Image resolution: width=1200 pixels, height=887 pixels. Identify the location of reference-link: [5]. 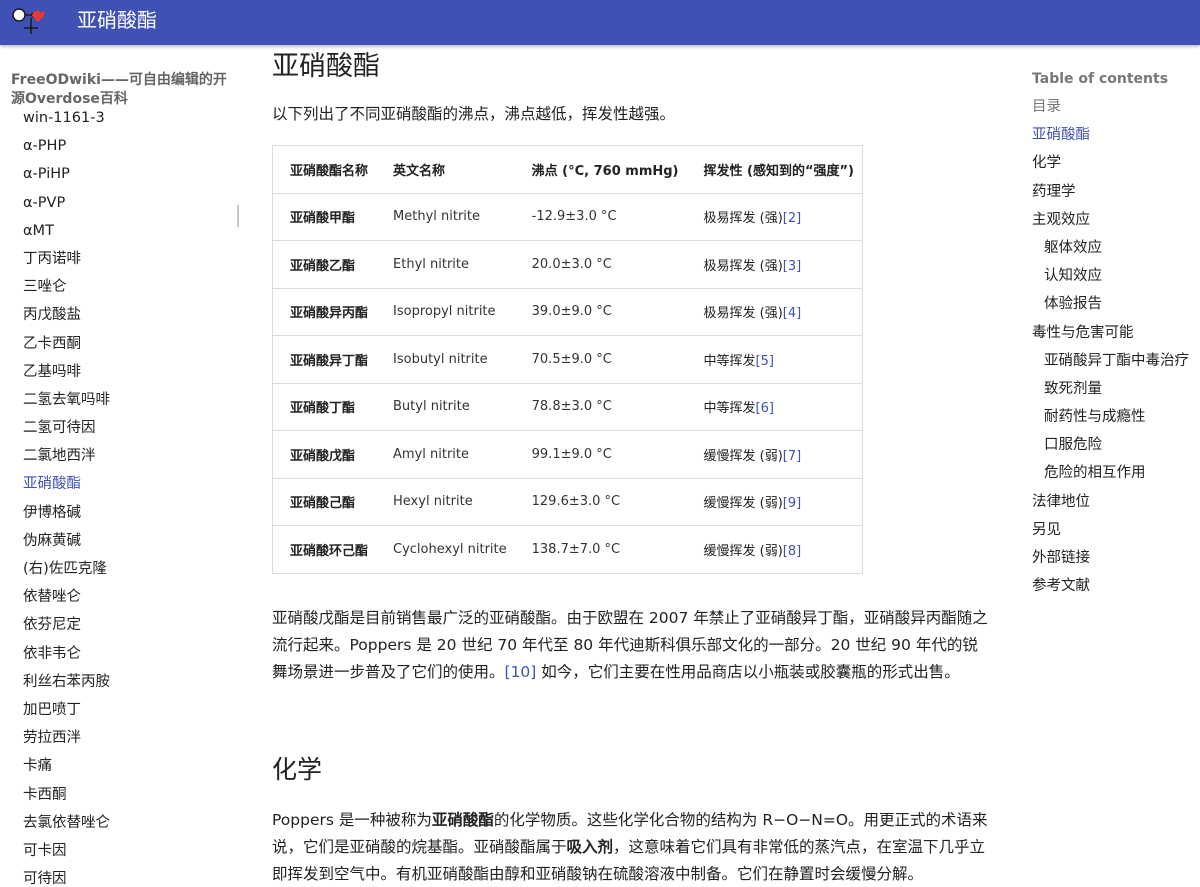
(765, 361).